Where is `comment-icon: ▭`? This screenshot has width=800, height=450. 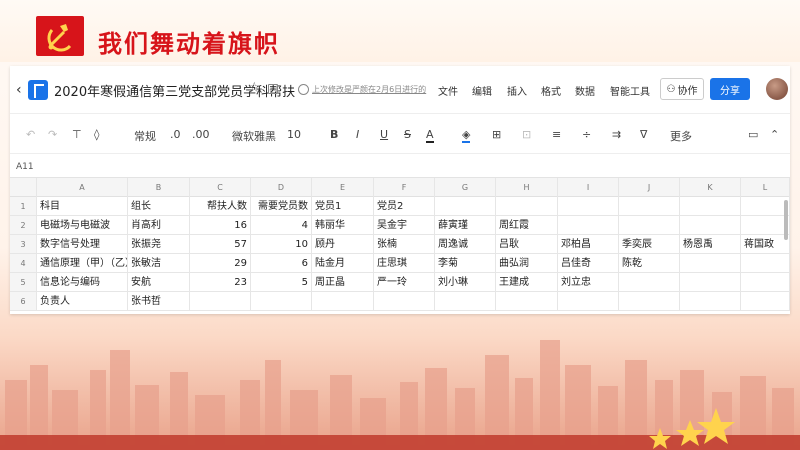 comment-icon: ▭ is located at coordinates (753, 134).